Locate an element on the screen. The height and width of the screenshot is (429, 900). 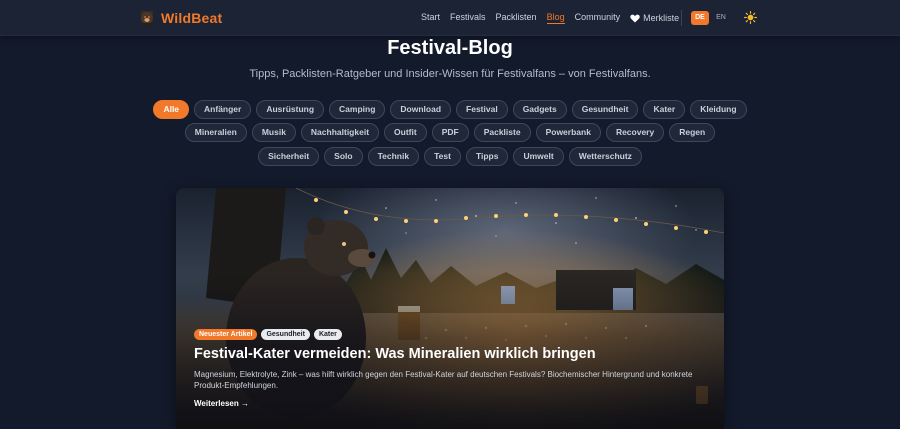
nav-divider is located at coordinates (681, 18).